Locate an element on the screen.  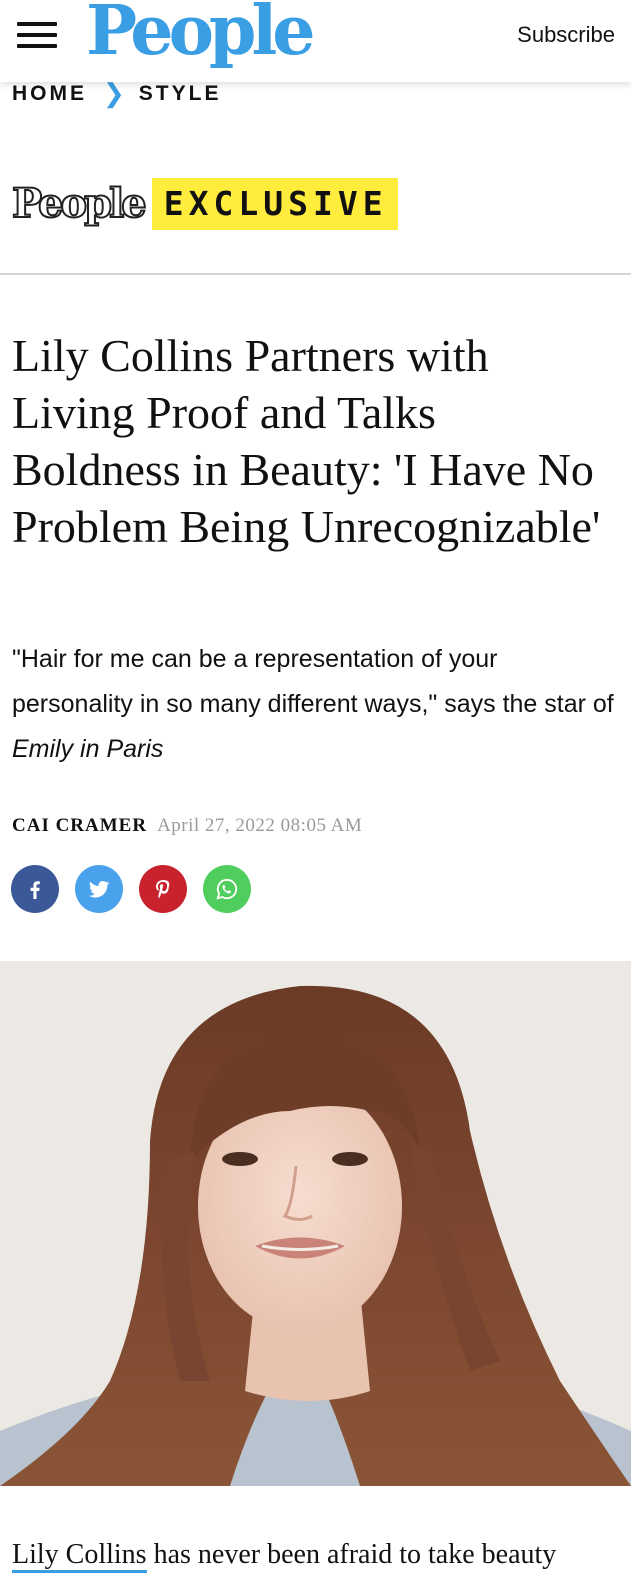
byline: CAI CRAMER April 27, 2022 08:05 AM is located at coordinates (187, 826).